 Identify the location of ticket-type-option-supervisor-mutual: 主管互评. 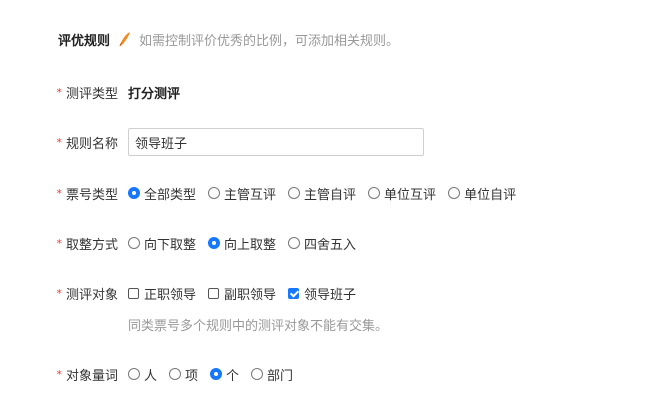
(242, 193).